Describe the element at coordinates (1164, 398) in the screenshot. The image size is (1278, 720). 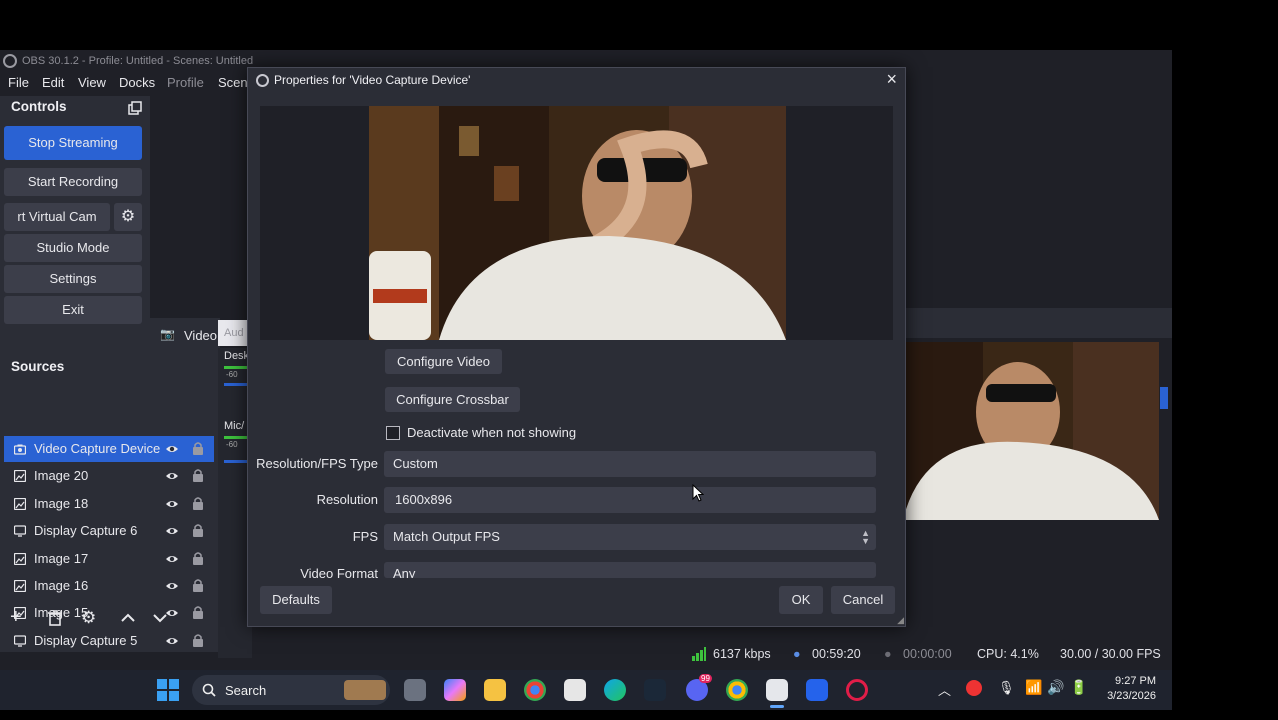
I see `preview-selection` at that location.